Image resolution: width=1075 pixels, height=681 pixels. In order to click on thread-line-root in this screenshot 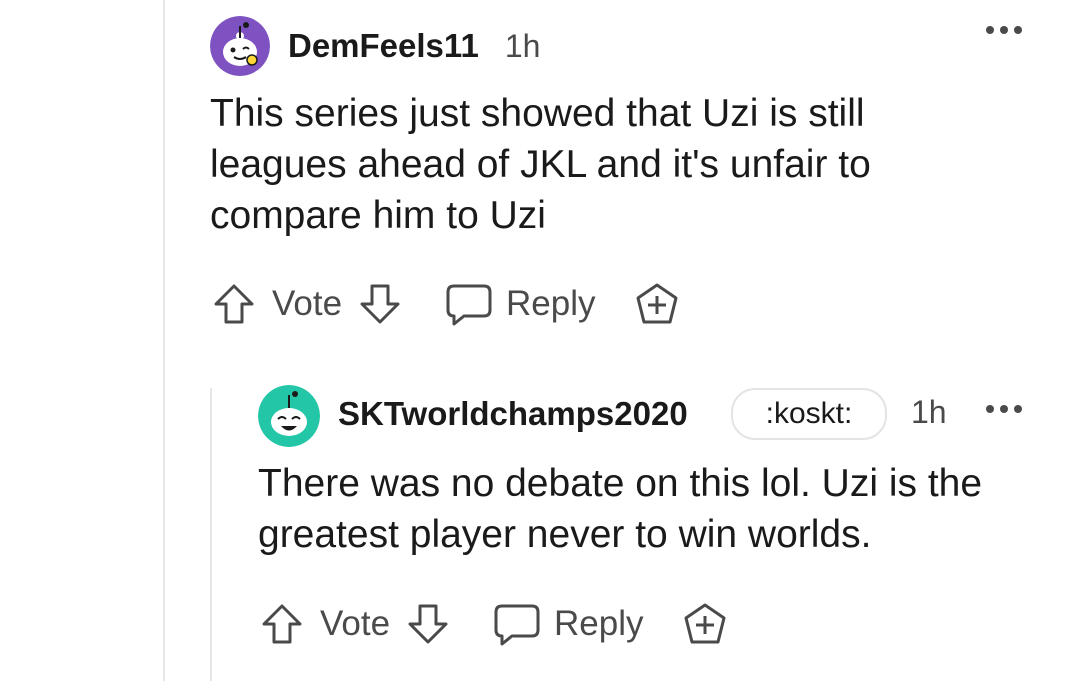, I will do `click(164, 340)`.